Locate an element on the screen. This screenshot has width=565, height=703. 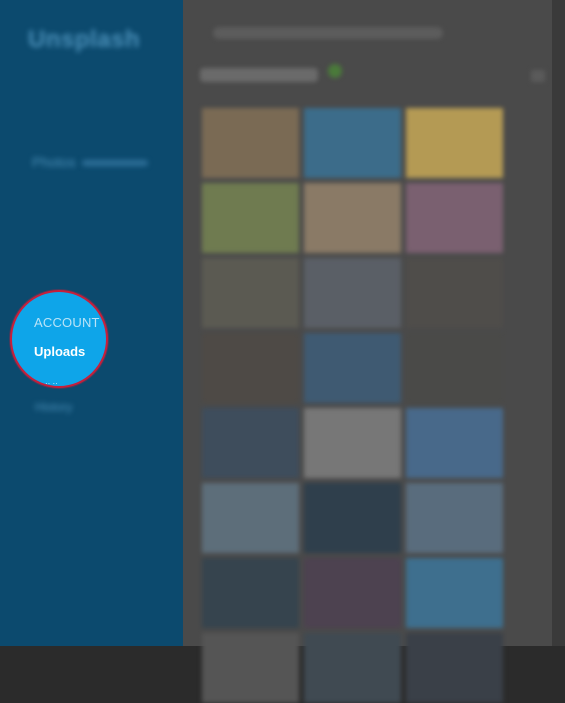
sidebar-item-uploads: Uploads is located at coordinates (59, 351).